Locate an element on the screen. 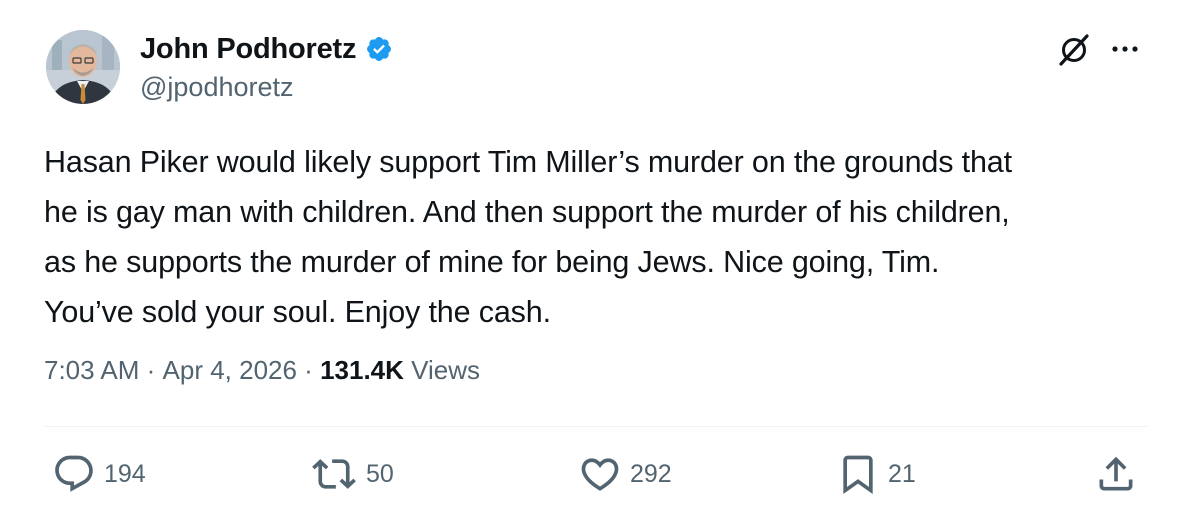  grok-icon is located at coordinates (1074, 50).